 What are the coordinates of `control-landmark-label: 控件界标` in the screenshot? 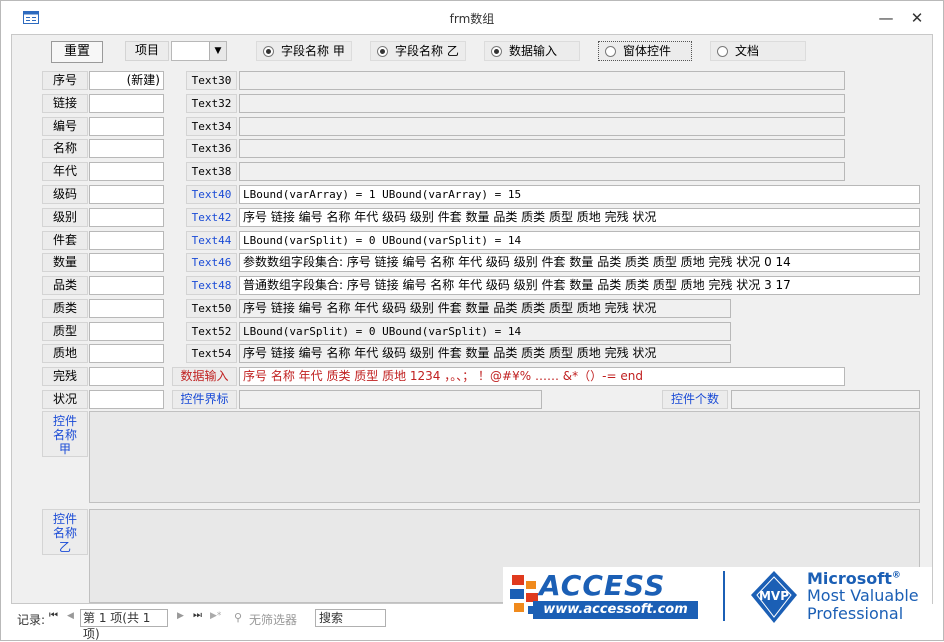 It's located at (204, 399).